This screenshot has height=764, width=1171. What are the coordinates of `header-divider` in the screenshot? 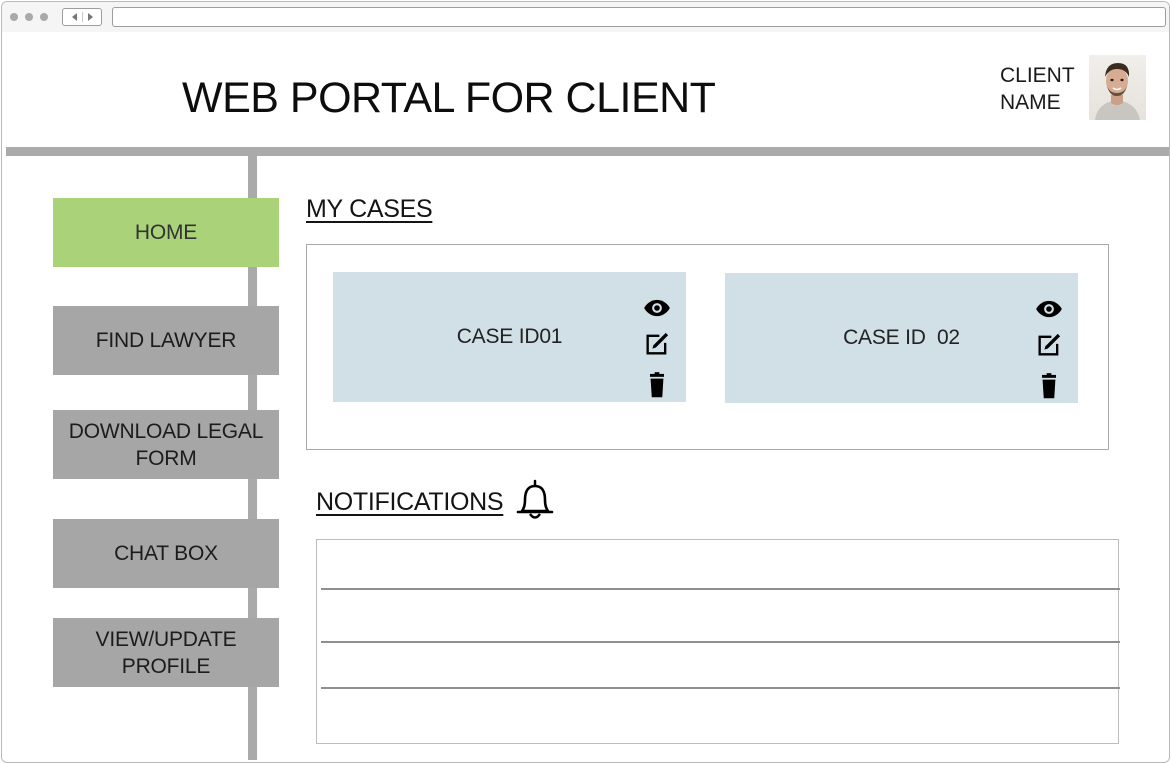 It's located at (587, 151).